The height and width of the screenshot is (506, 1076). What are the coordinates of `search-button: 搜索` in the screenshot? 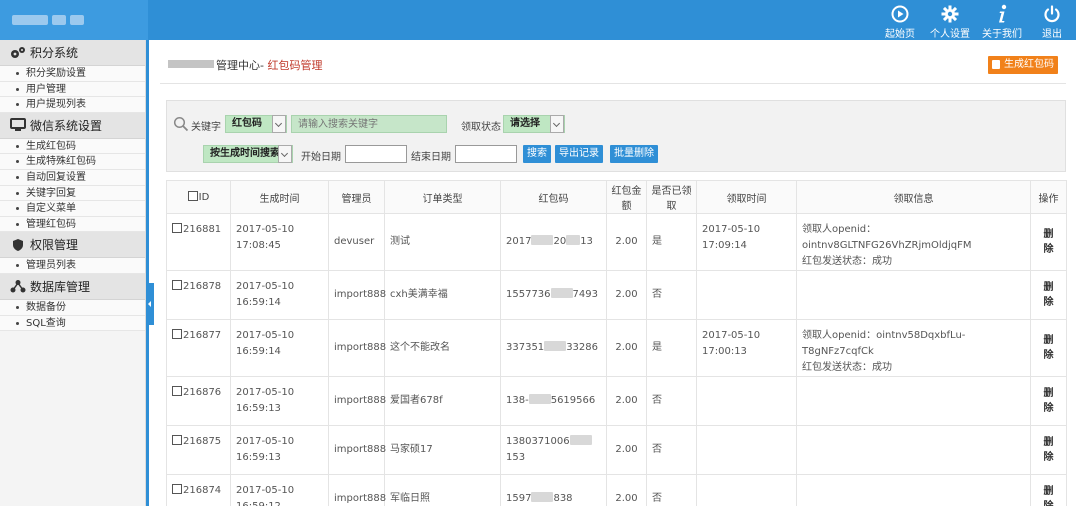 It's located at (537, 154).